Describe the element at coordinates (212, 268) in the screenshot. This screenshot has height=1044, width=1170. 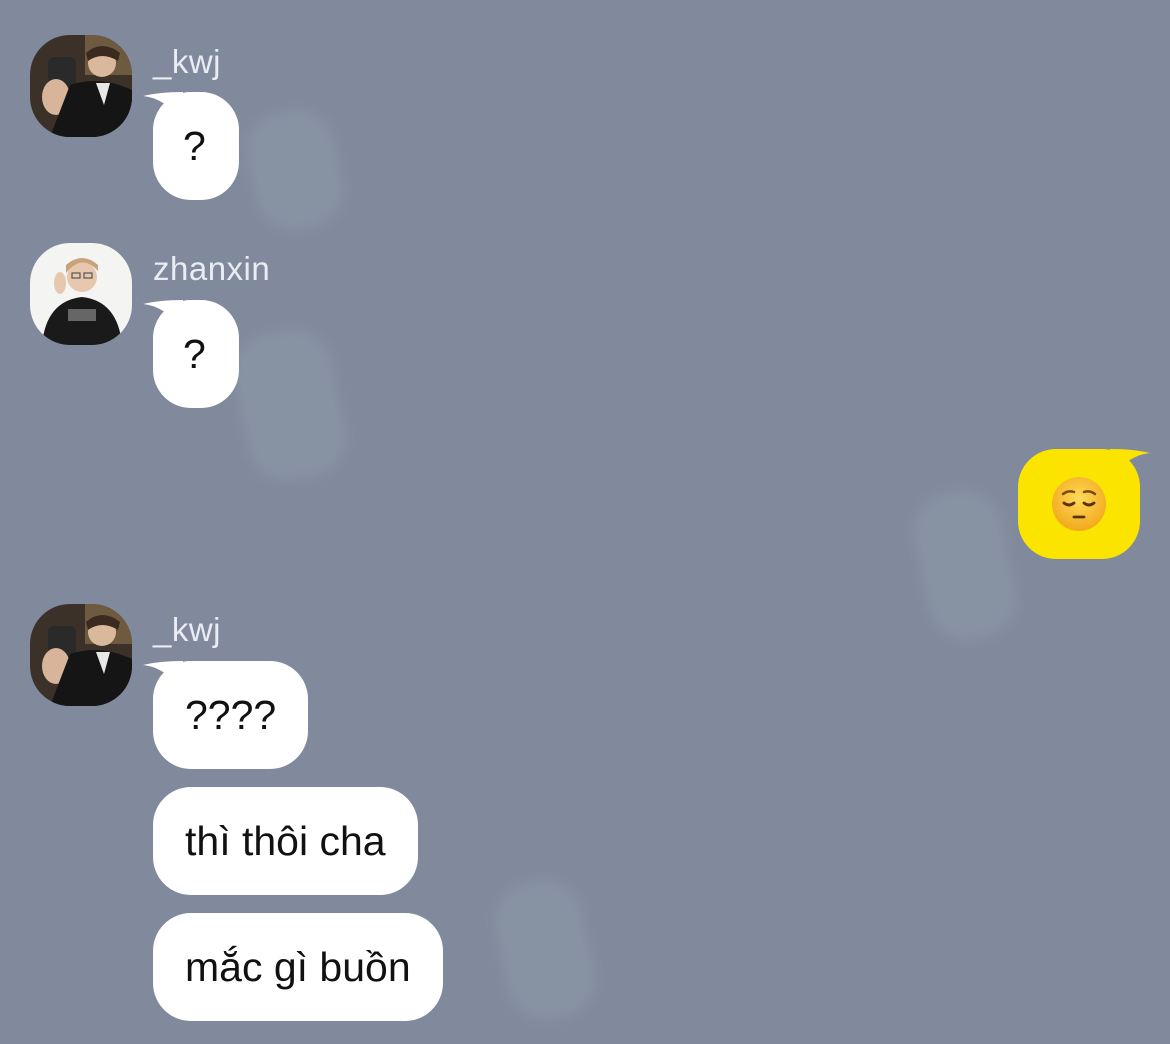
I see `sender-name: zhanxin` at that location.